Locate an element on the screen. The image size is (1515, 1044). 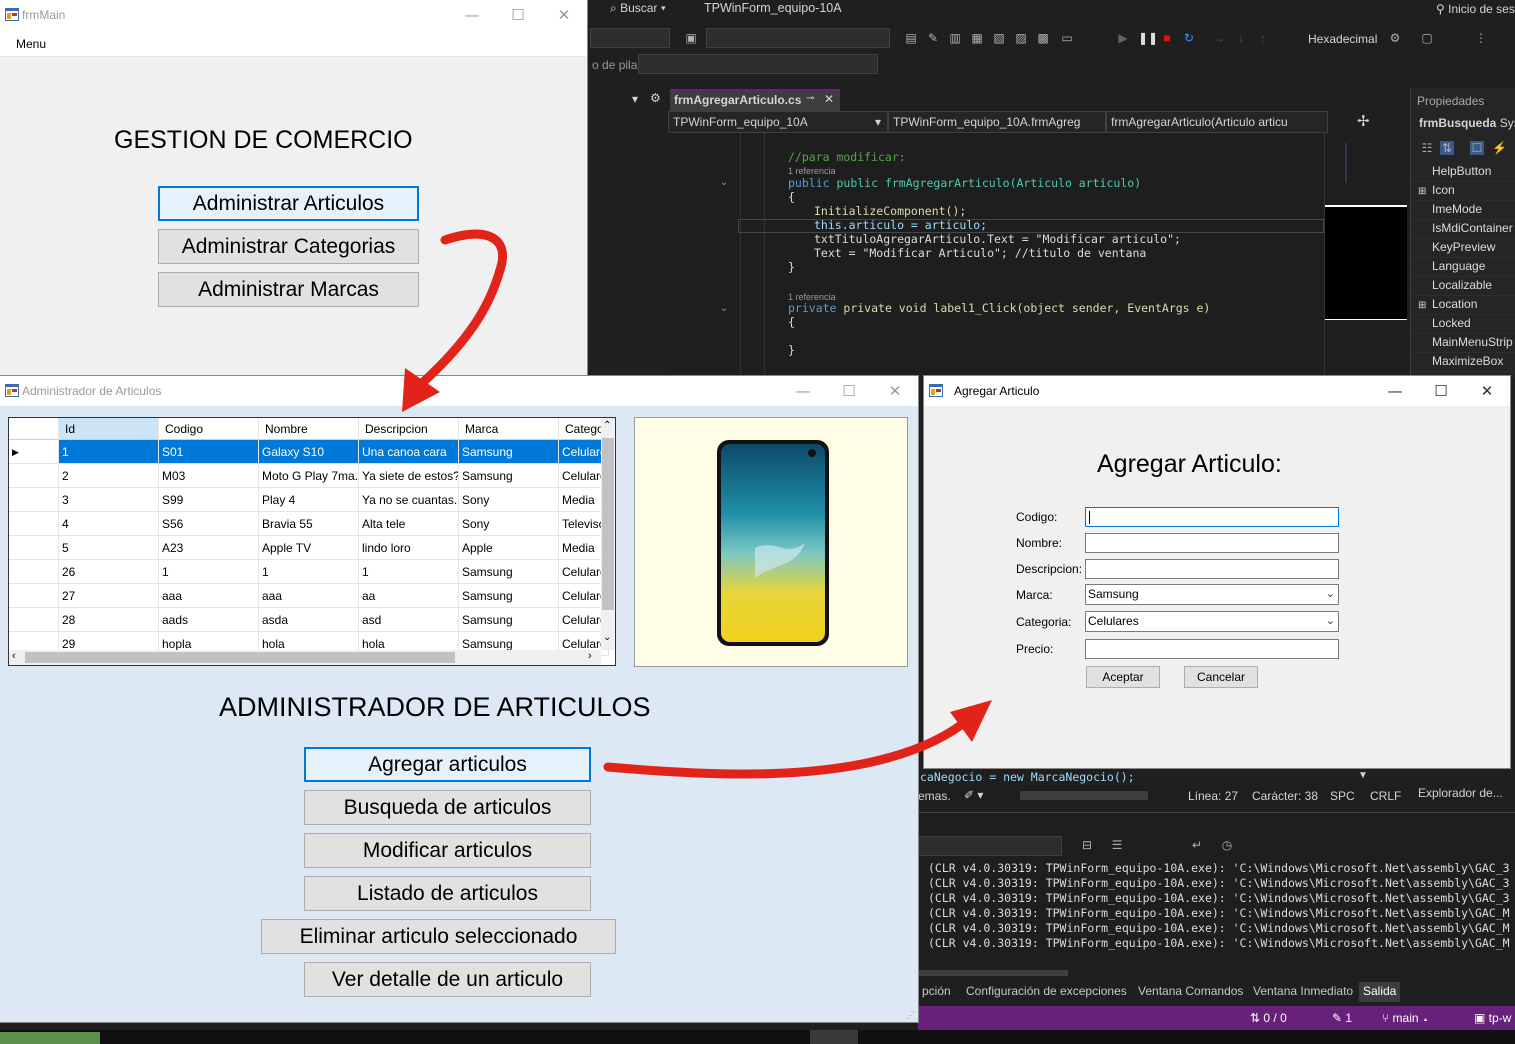
arrow-2-head is located at coordinates (971, 721).